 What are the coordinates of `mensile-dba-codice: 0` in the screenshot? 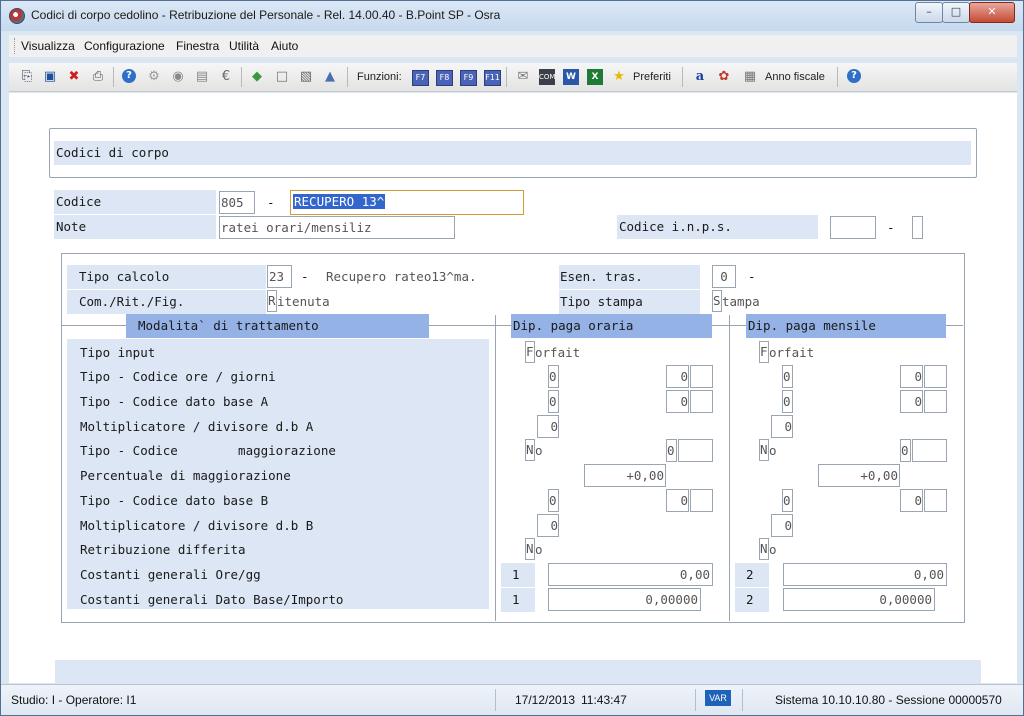 It's located at (911, 401).